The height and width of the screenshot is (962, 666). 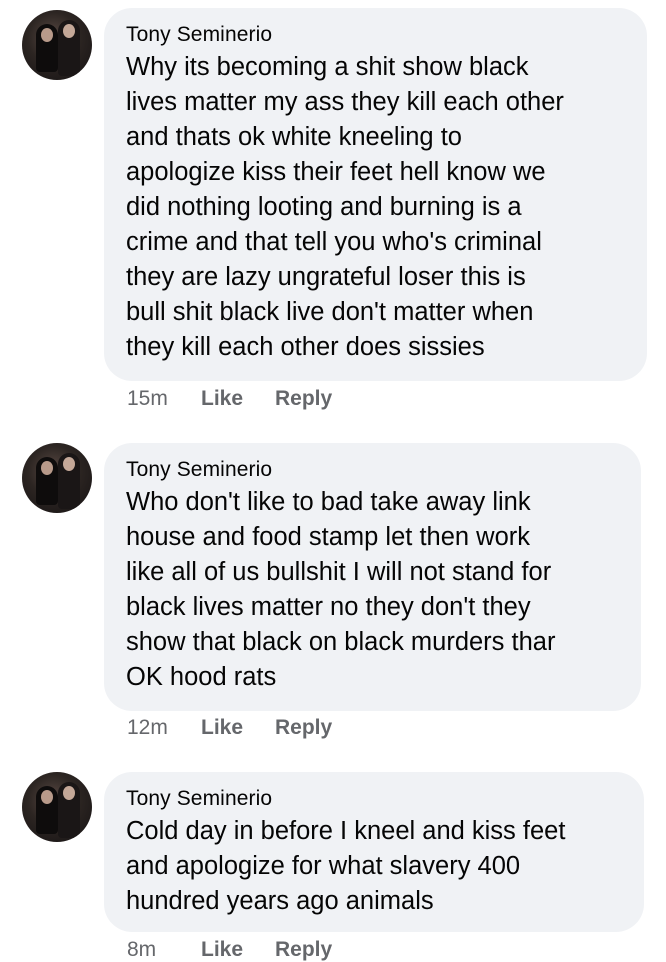 I want to click on comment-timestamp: 8m, so click(x=164, y=950).